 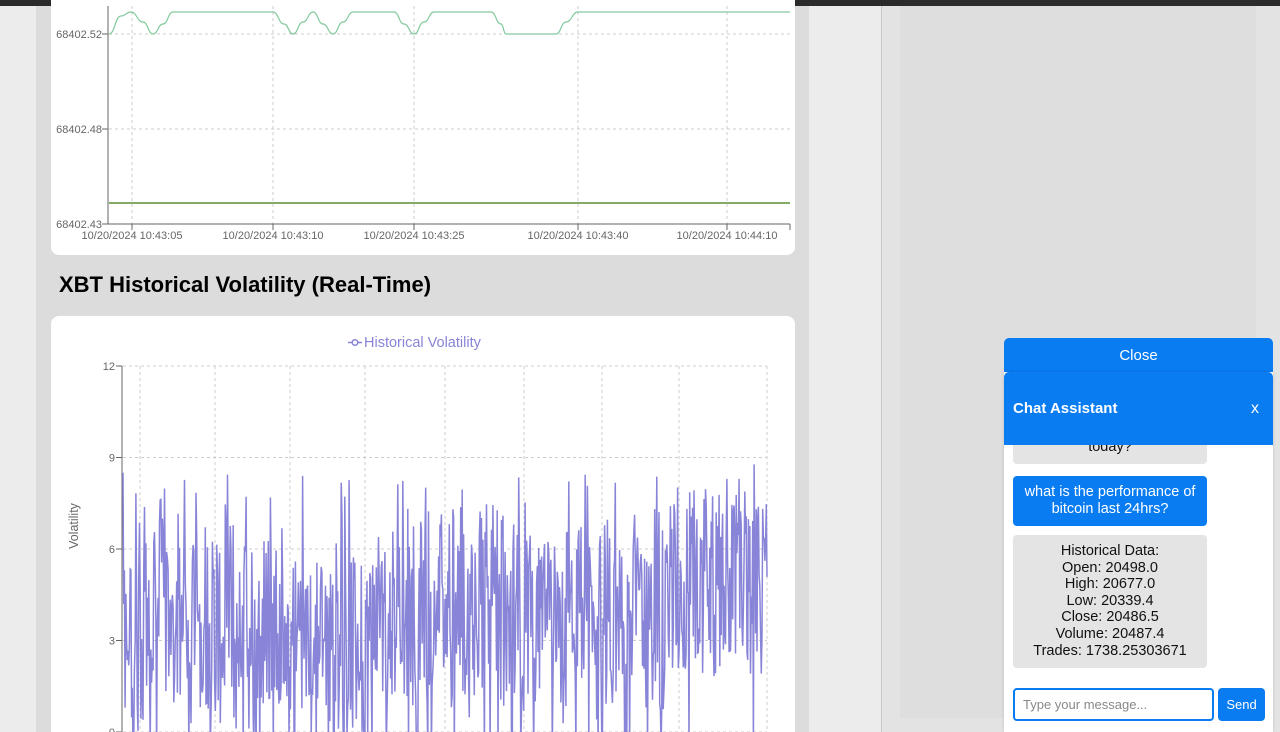 I want to click on chat-input-row: Send, so click(x=1138, y=706).